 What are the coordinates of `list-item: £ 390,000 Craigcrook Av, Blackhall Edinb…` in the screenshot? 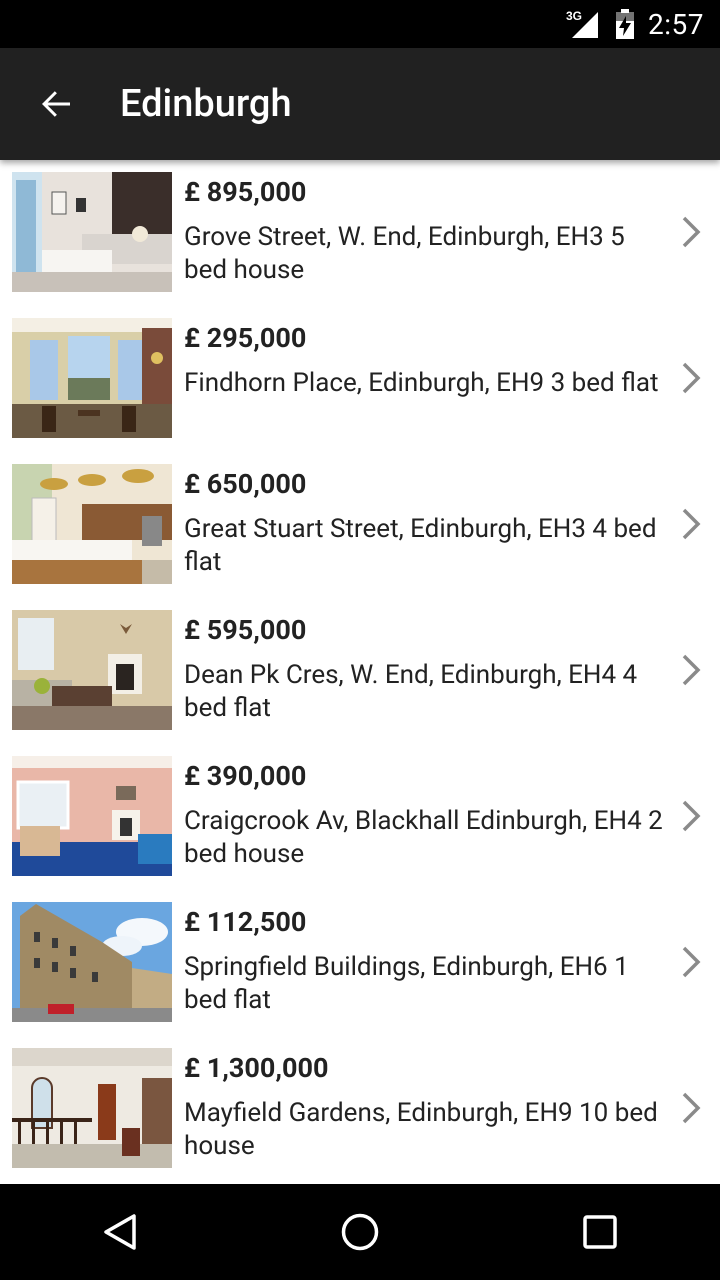 It's located at (360, 817).